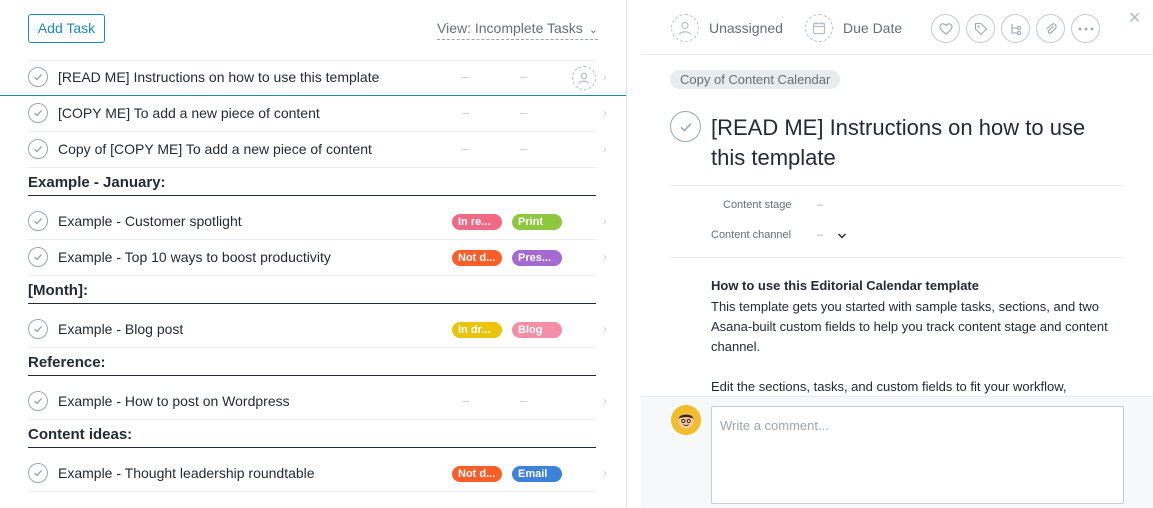  Describe the element at coordinates (97, 182) in the screenshot. I see `section-title: Example - January:` at that location.